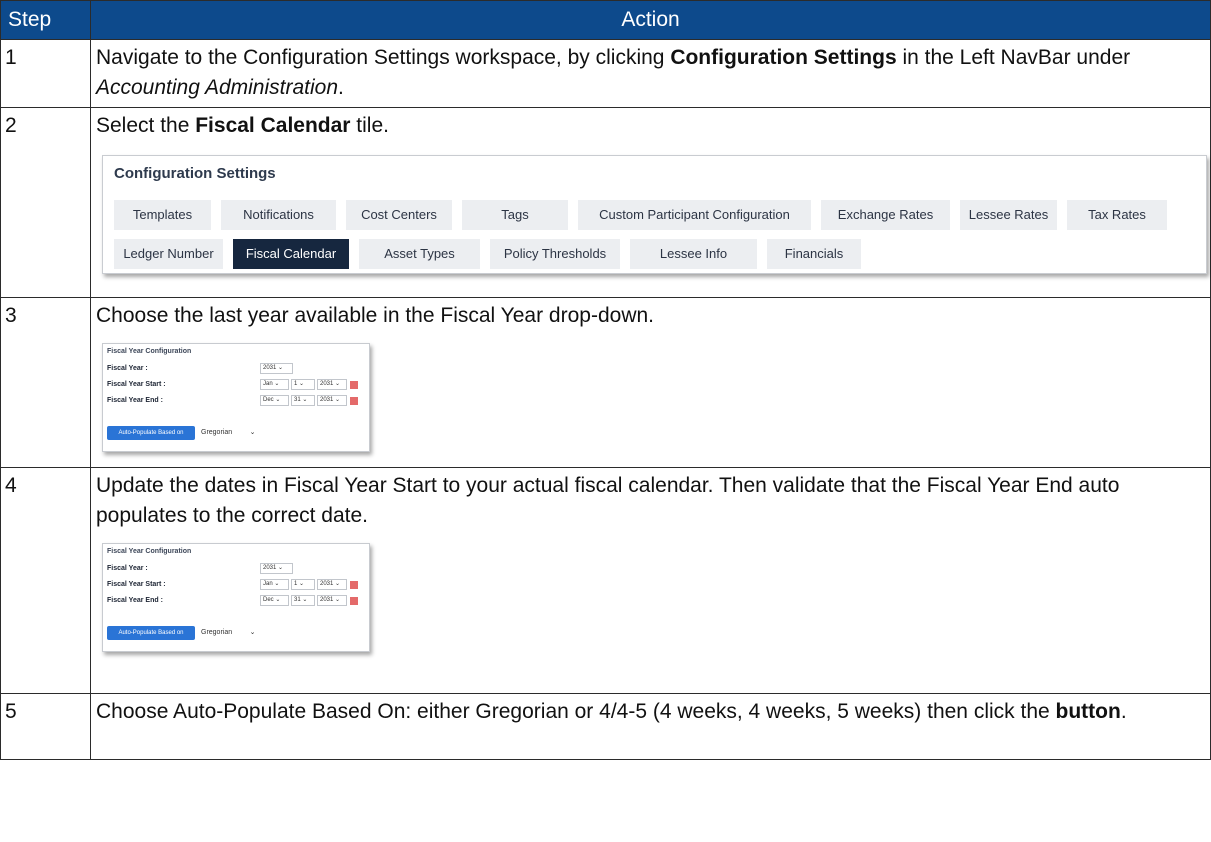 The height and width of the screenshot is (842, 1211). What do you see at coordinates (45, 73) in the screenshot?
I see `step-number: 1` at bounding box center [45, 73].